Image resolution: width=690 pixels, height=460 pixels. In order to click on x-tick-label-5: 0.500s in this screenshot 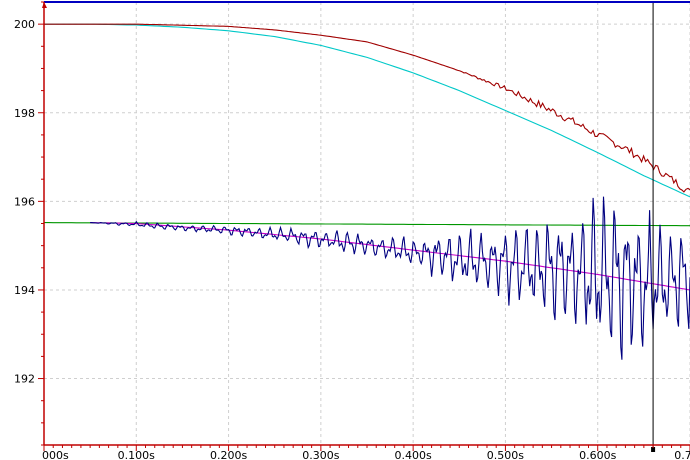, I will do `click(505, 454)`.